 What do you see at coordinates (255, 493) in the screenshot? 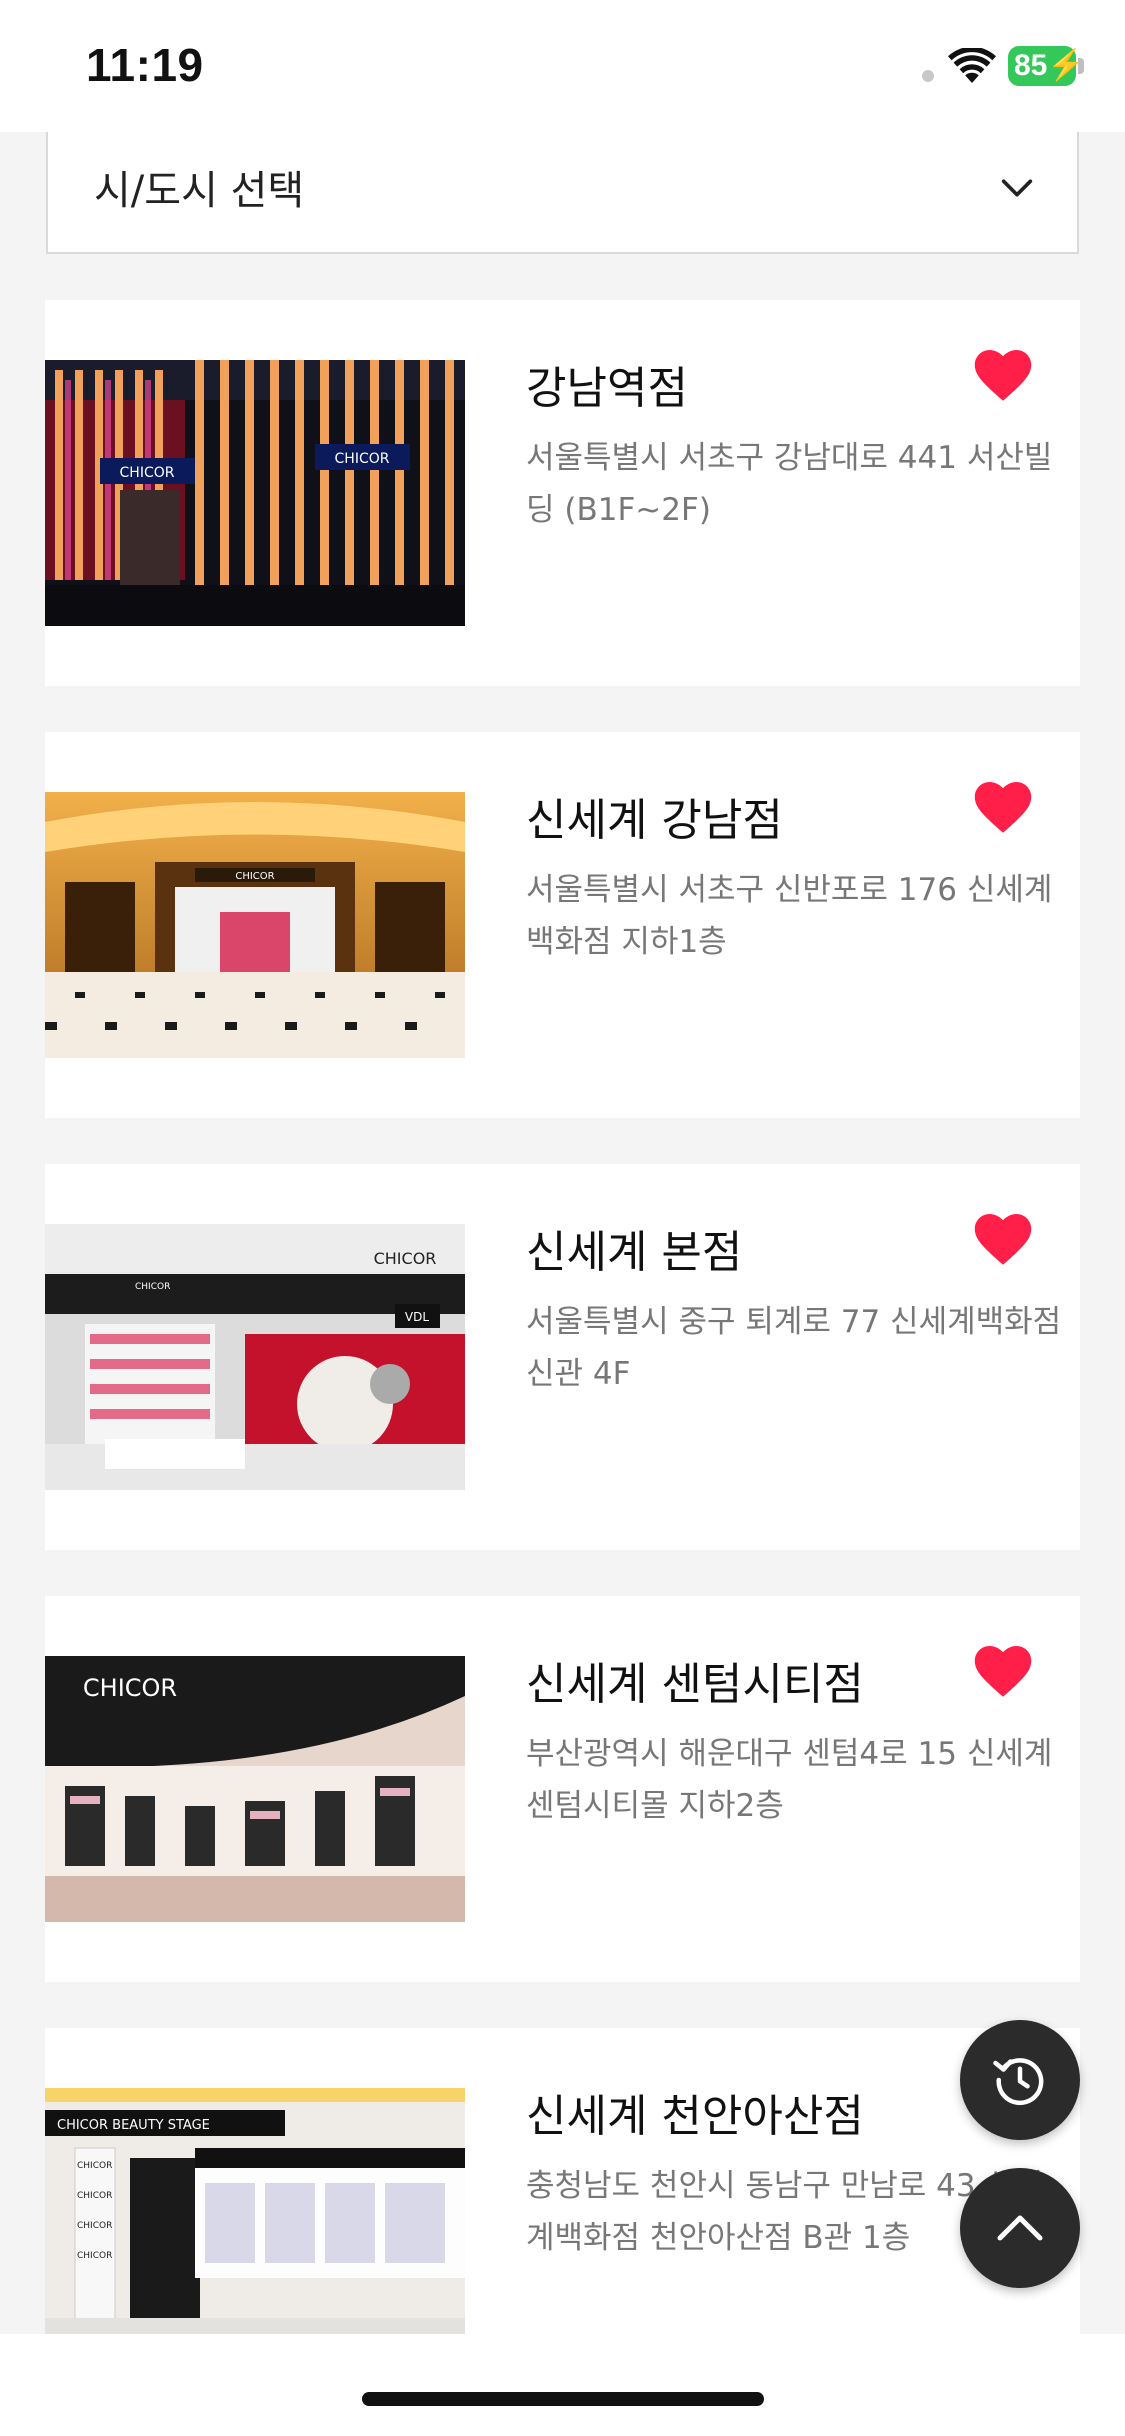
I see `store-photo: CHICOR CHICOR` at bounding box center [255, 493].